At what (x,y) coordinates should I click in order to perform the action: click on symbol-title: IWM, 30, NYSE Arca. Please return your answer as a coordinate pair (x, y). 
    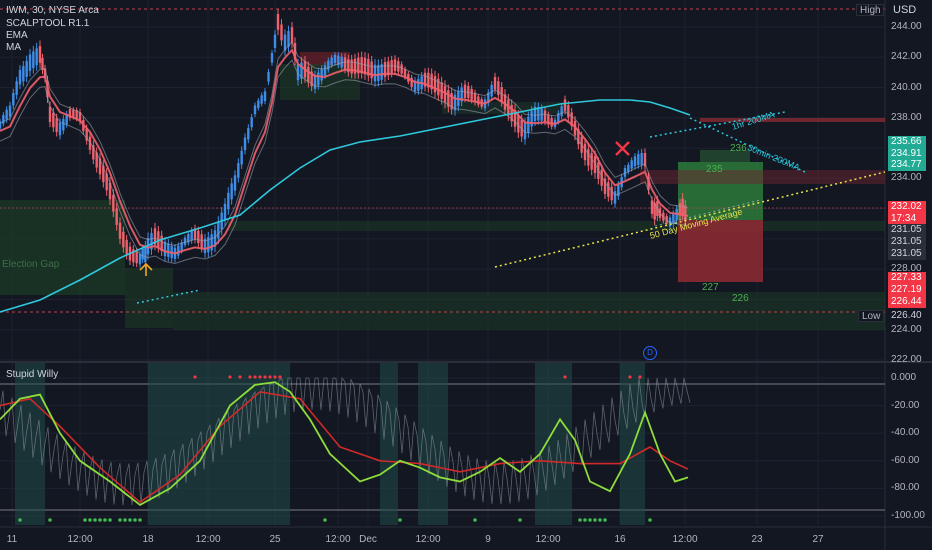
    Looking at the image, I should click on (52, 10).